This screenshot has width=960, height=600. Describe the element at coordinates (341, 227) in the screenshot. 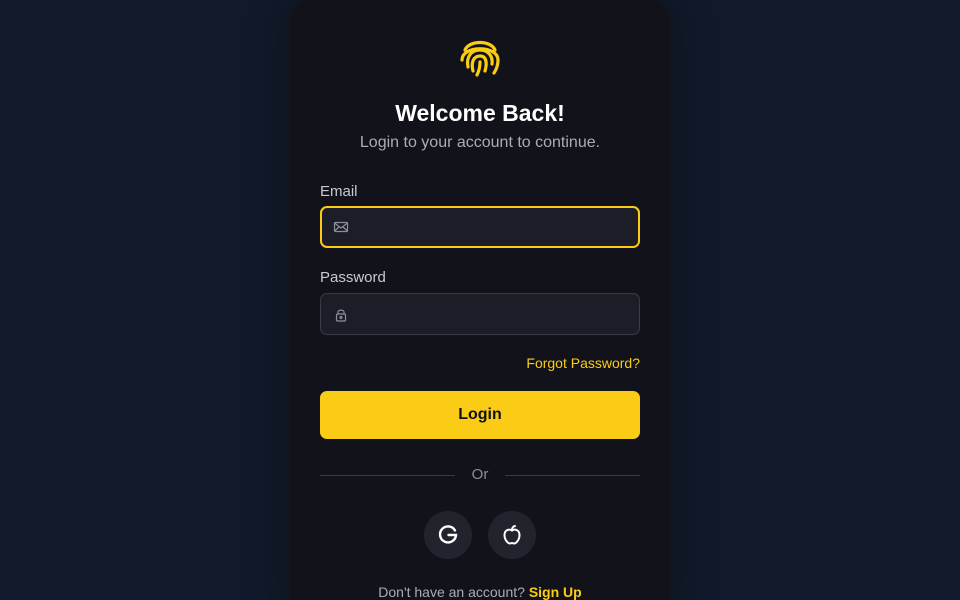

I see `mail-icon` at that location.